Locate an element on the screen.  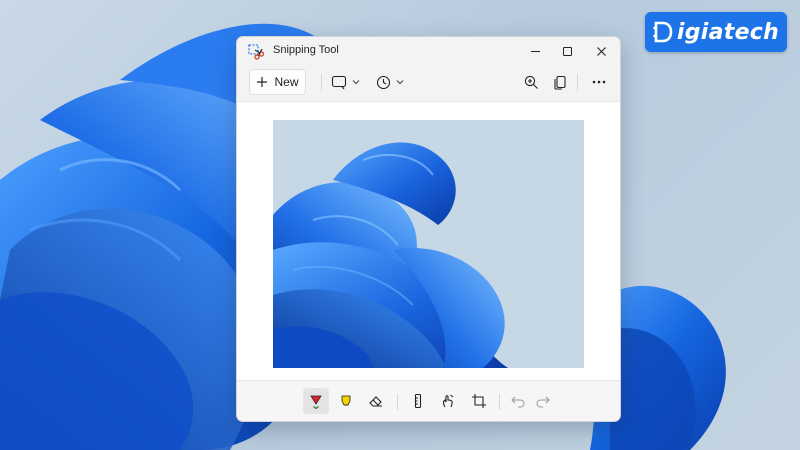
new-snip-button: New is located at coordinates (277, 82).